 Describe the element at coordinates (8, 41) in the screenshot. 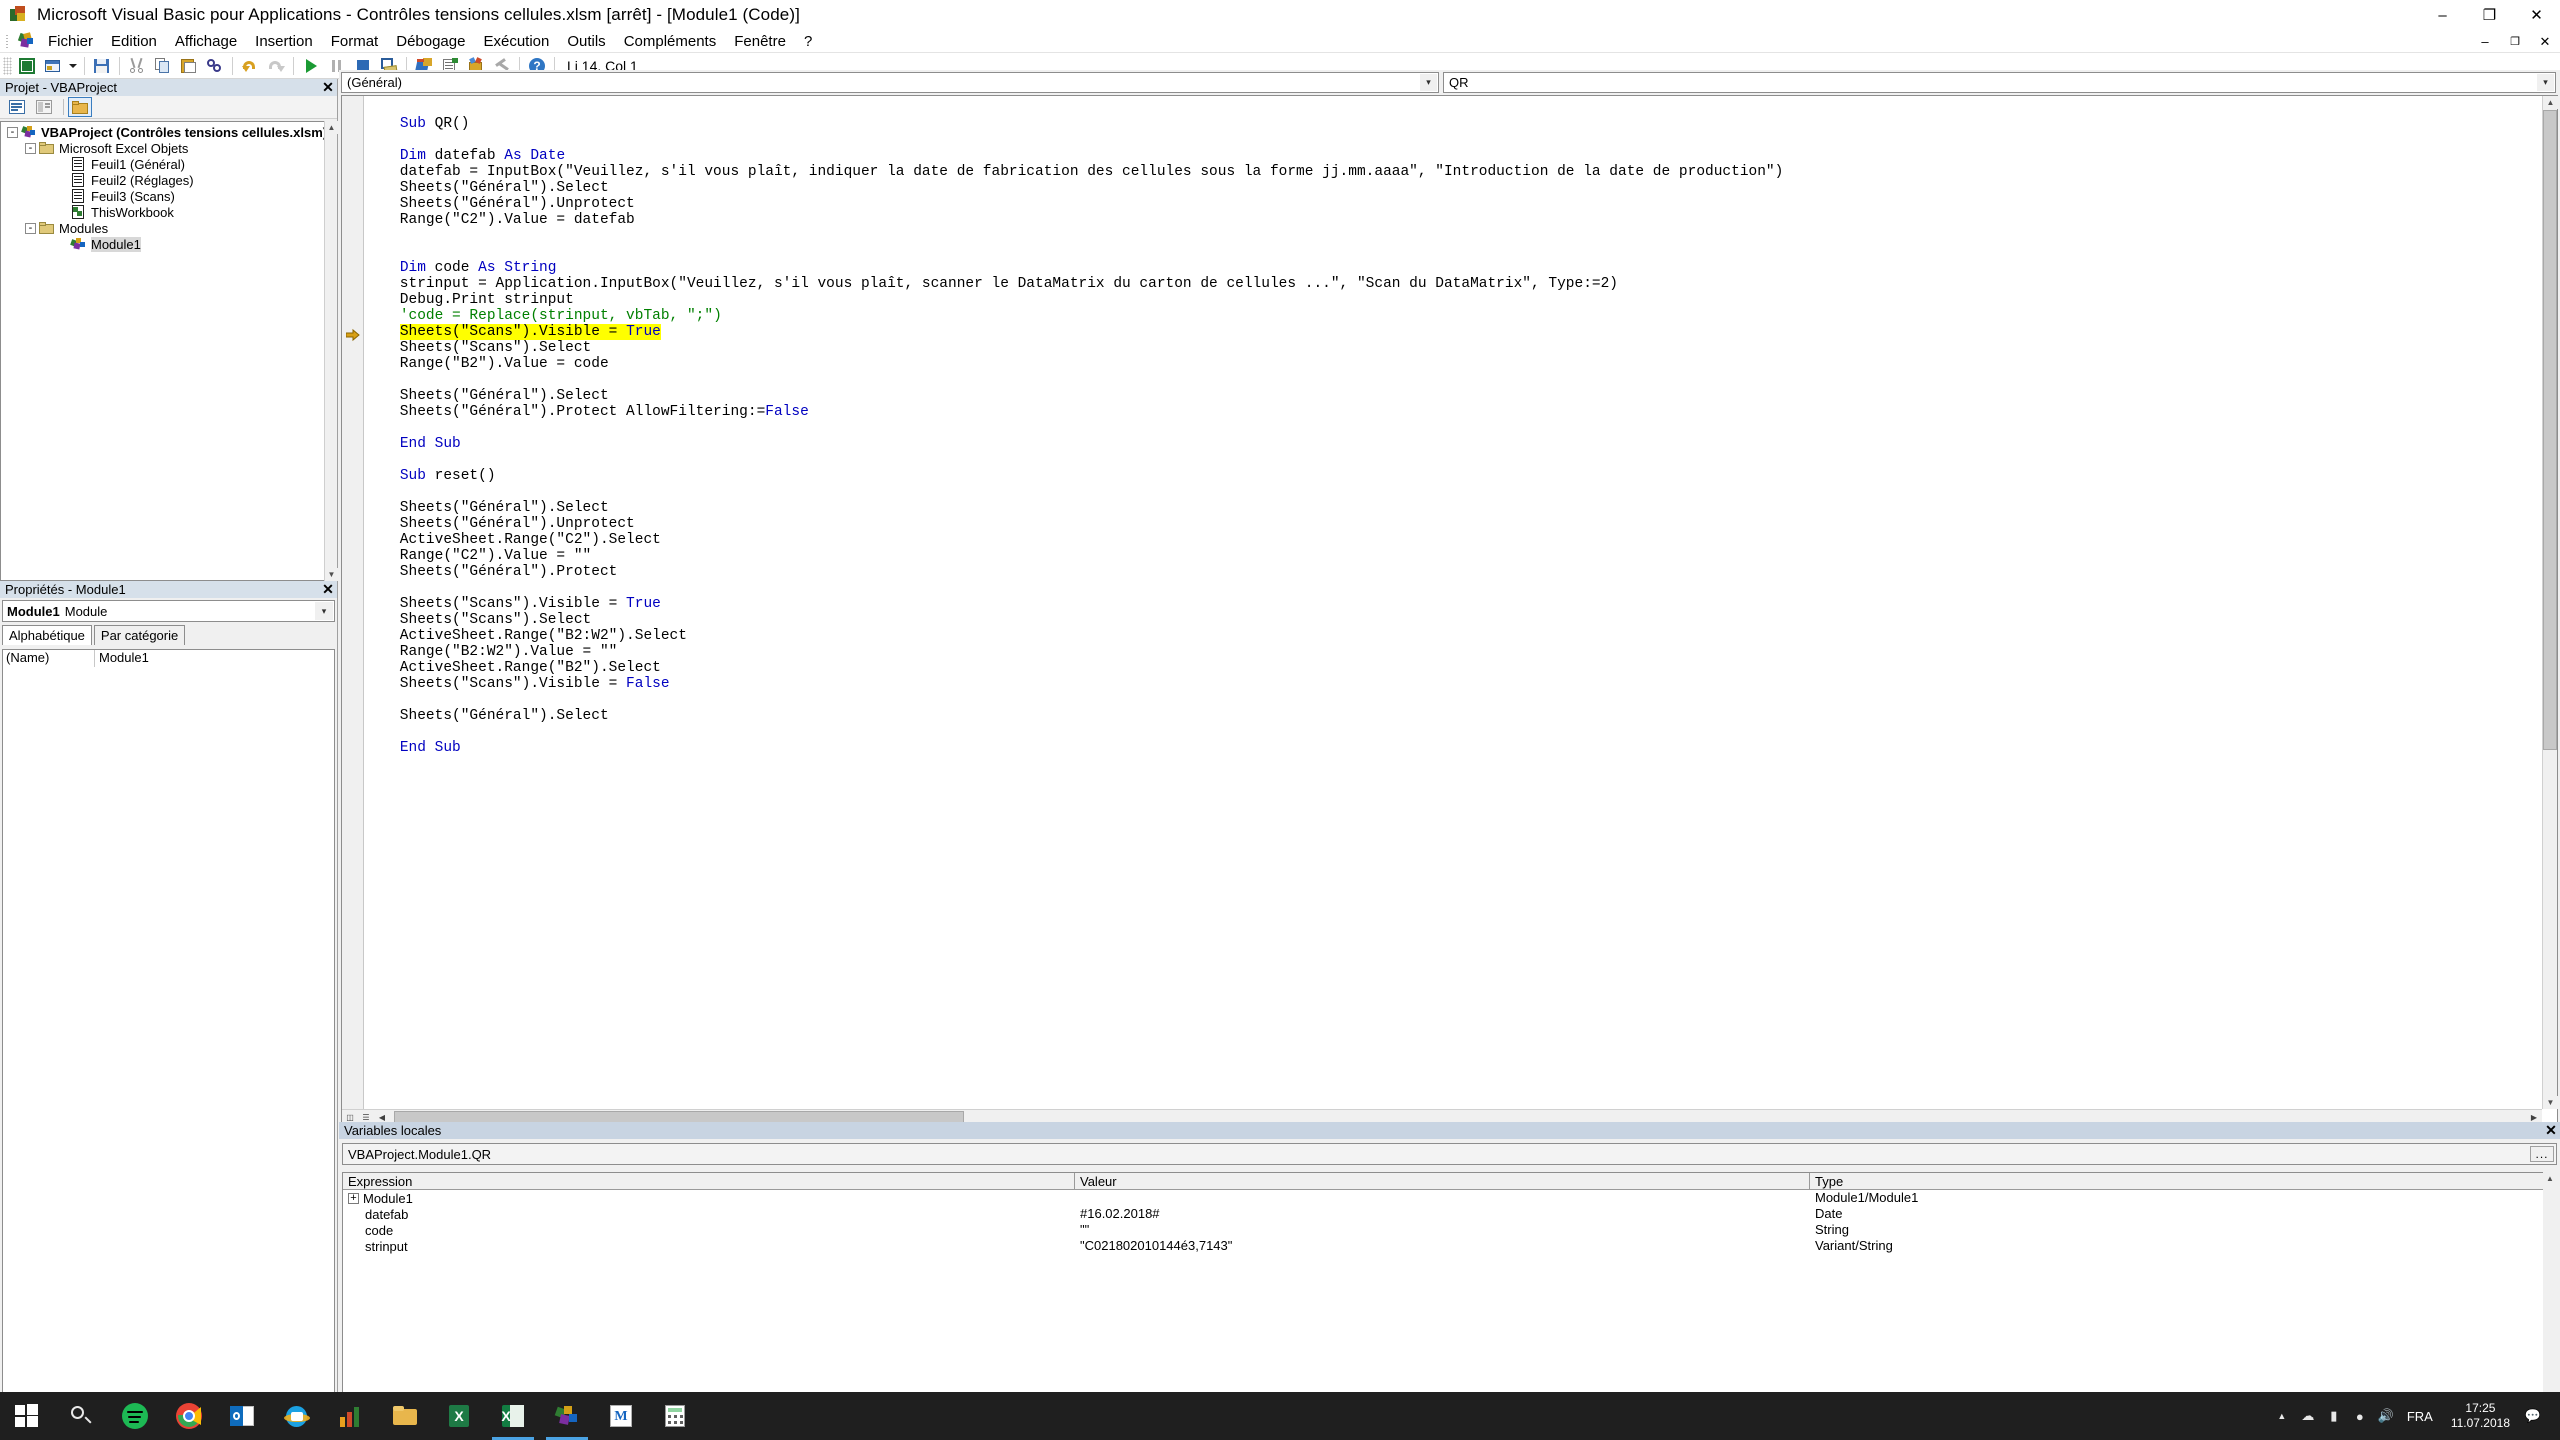

I see `menu-grip-handle` at that location.